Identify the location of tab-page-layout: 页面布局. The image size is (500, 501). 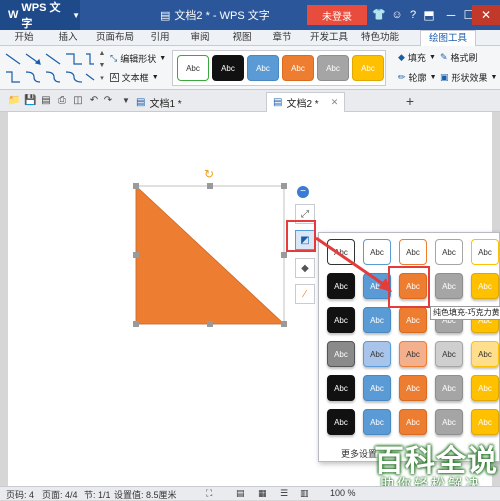
(115, 38).